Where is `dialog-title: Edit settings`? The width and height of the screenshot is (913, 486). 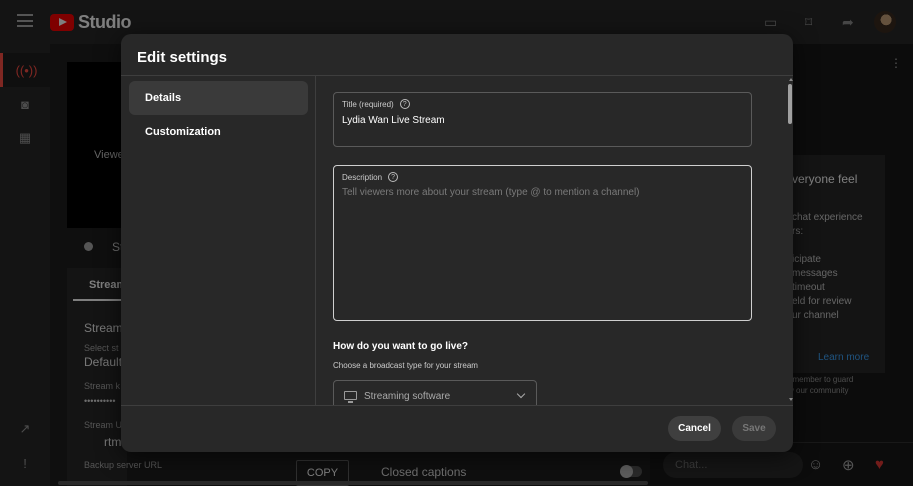
dialog-title: Edit settings is located at coordinates (182, 57).